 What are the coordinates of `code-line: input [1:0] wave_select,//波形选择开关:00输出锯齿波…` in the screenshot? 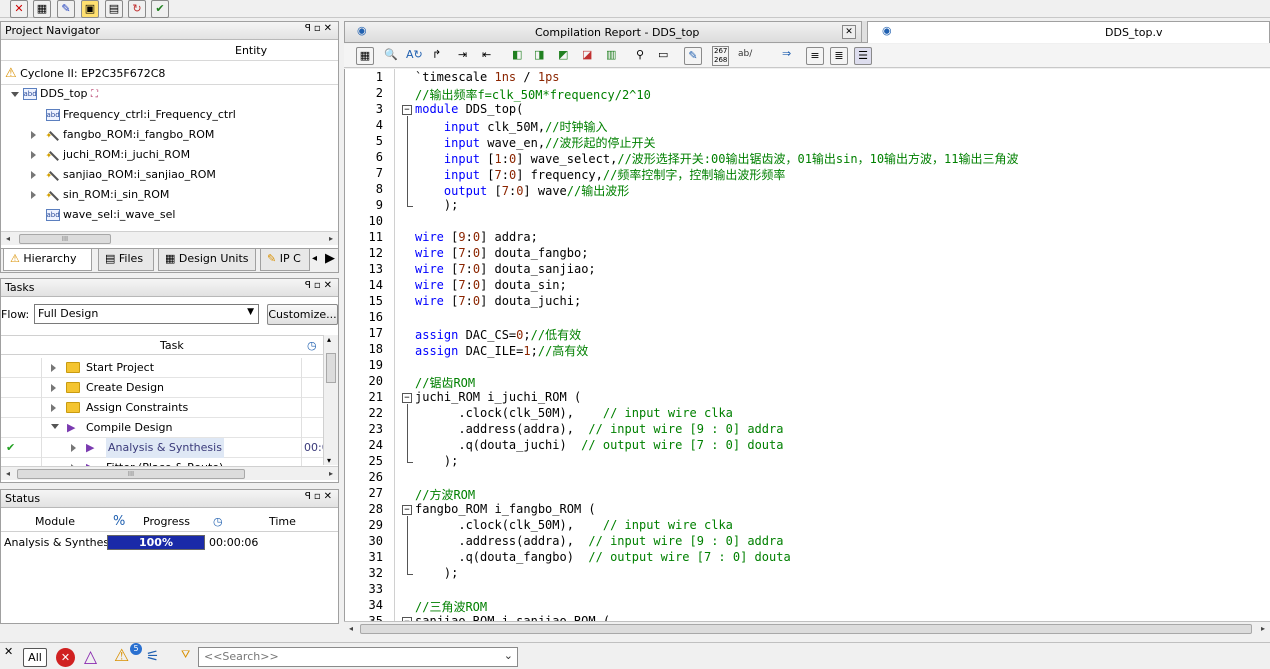 It's located at (717, 158).